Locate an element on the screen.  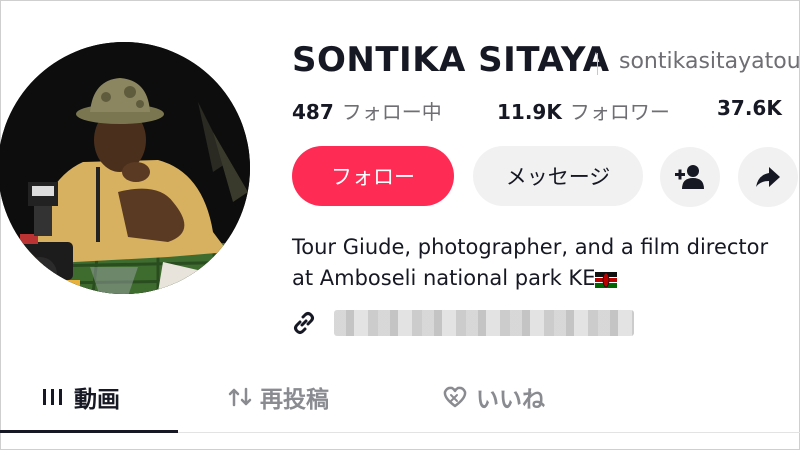
share-arrow-icon is located at coordinates (768, 177).